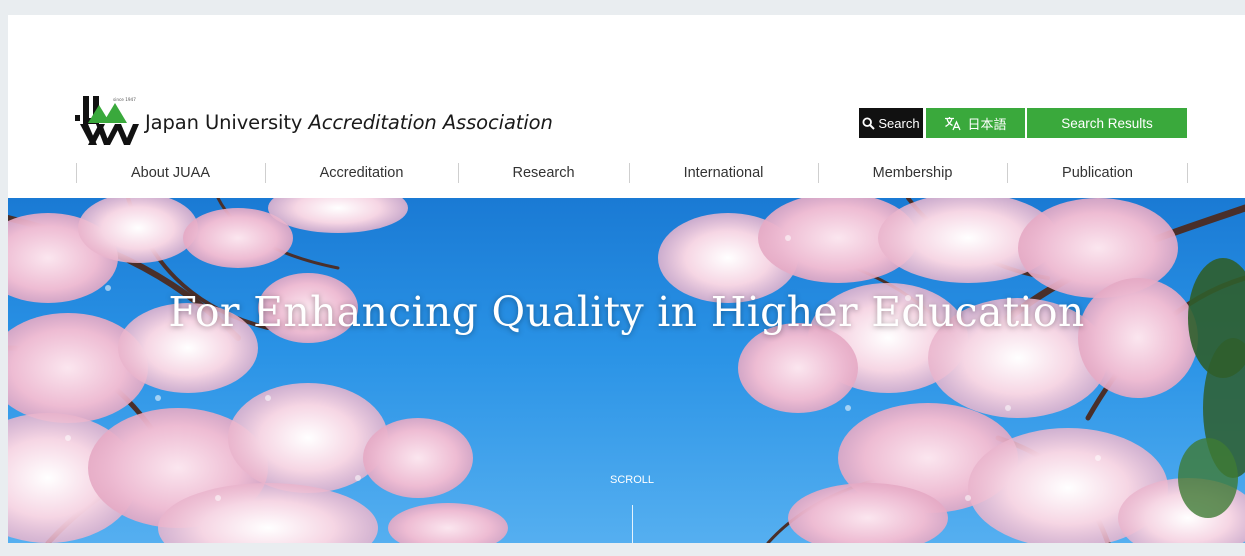 This screenshot has width=1245, height=556. What do you see at coordinates (107, 120) in the screenshot?
I see `juaa-logo-mark: since 1947` at bounding box center [107, 120].